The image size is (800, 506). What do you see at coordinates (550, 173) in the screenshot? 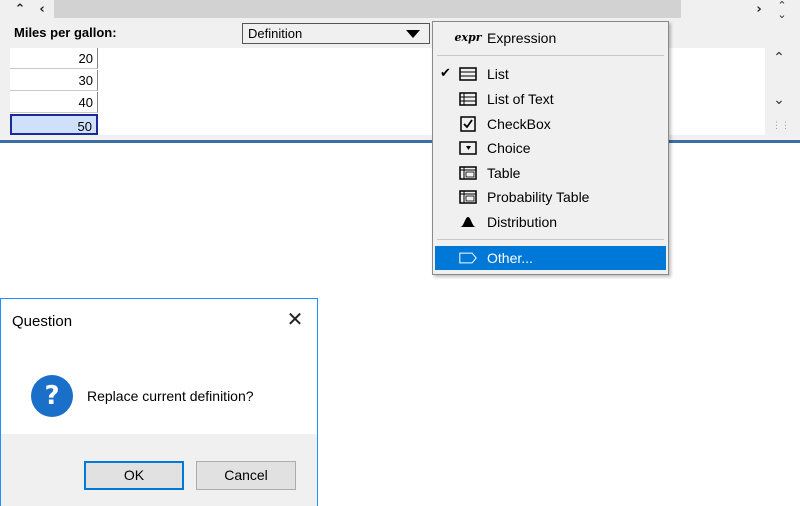
I see `menu-item-table: Table` at bounding box center [550, 173].